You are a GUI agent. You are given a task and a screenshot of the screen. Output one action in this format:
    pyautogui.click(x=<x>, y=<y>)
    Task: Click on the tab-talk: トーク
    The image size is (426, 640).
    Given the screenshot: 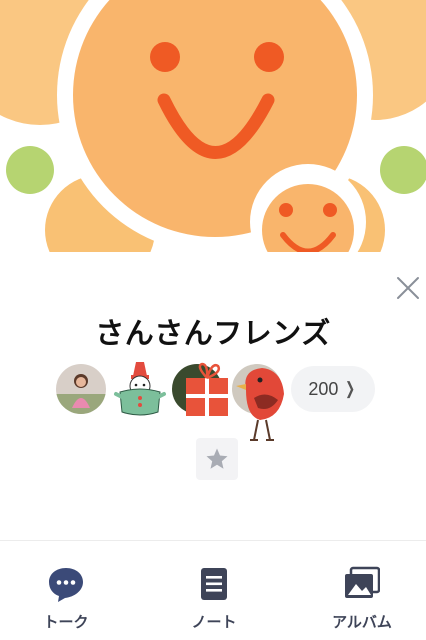 What is the action you would take?
    pyautogui.click(x=66, y=590)
    